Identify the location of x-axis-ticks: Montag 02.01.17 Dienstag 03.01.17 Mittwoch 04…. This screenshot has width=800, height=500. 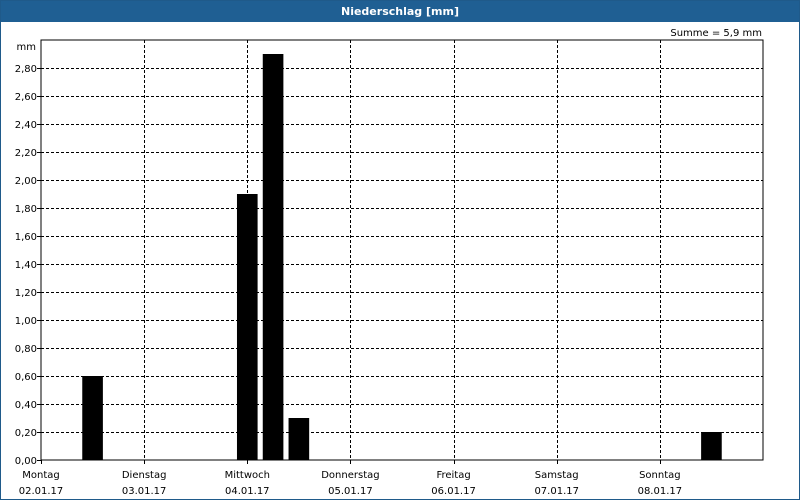
(350, 478).